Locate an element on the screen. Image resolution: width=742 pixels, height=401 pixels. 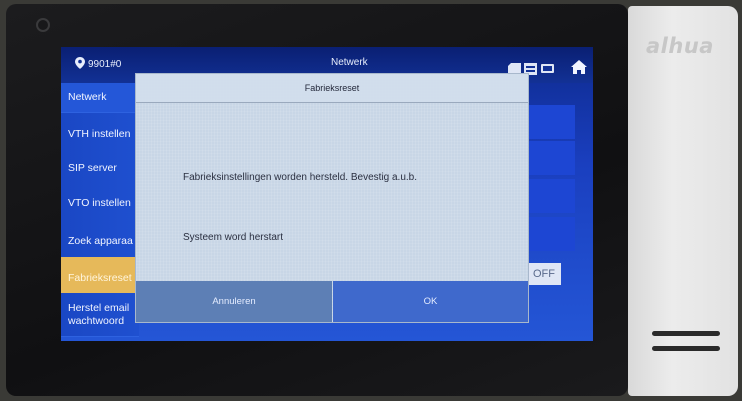
dialog-title: Fabrieksreset is located at coordinates (332, 88).